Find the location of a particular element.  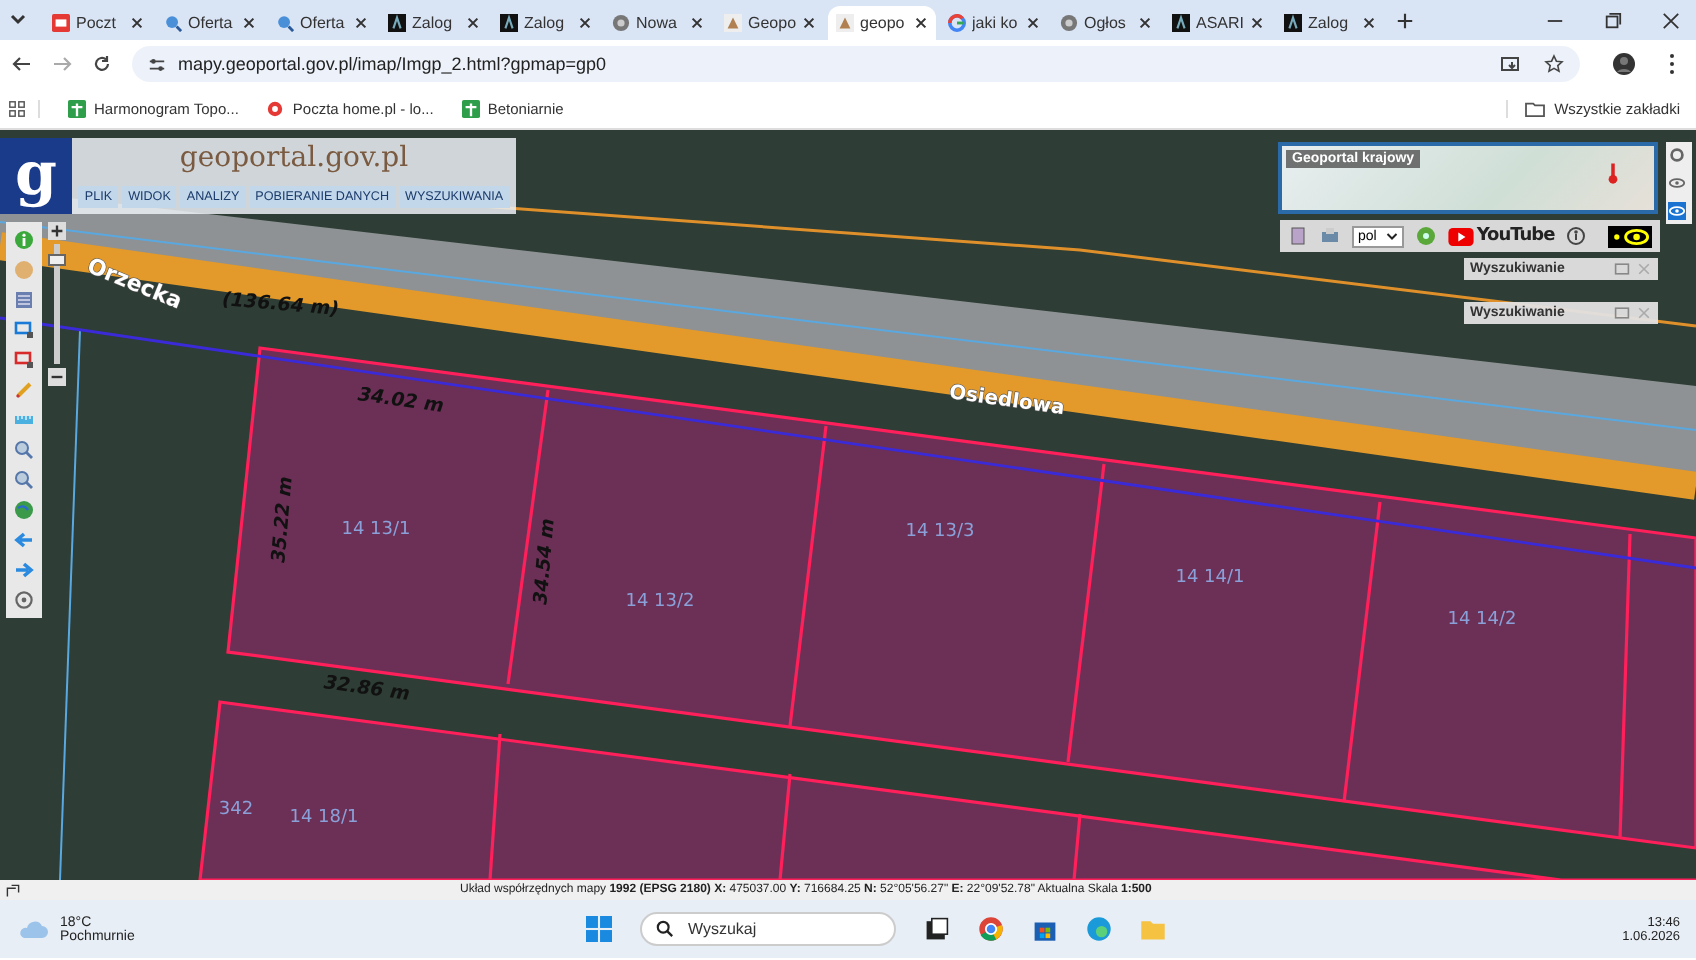

accessibility-icon is located at coordinates (1576, 236).